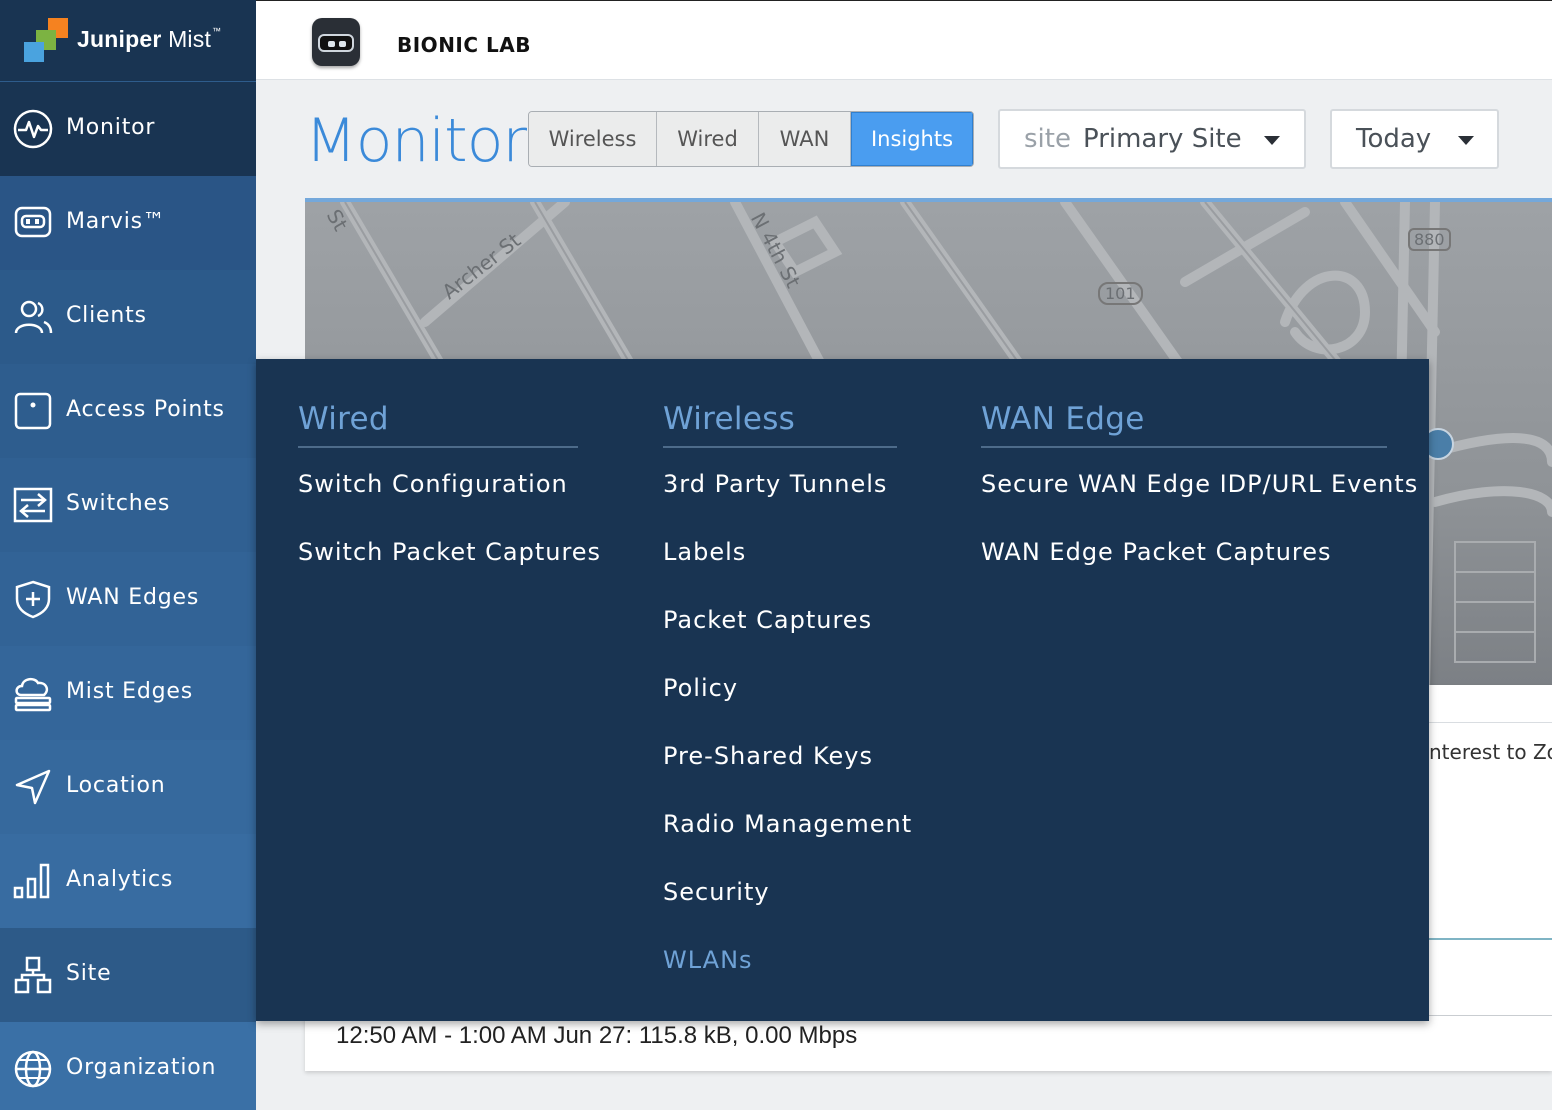  I want to click on tab-wired: Wired, so click(708, 139).